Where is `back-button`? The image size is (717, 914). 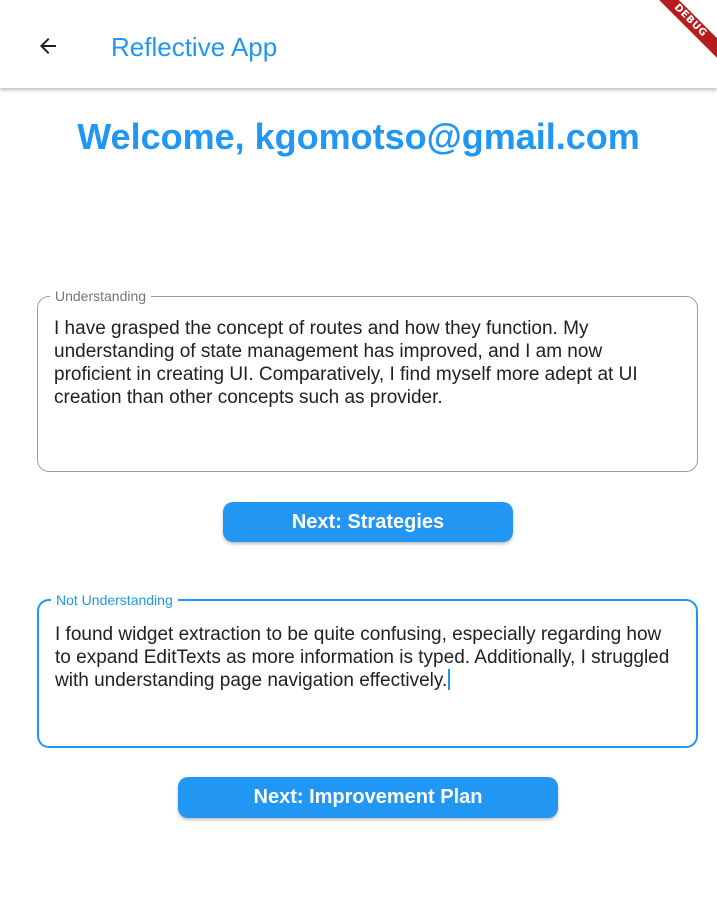 back-button is located at coordinates (48, 46).